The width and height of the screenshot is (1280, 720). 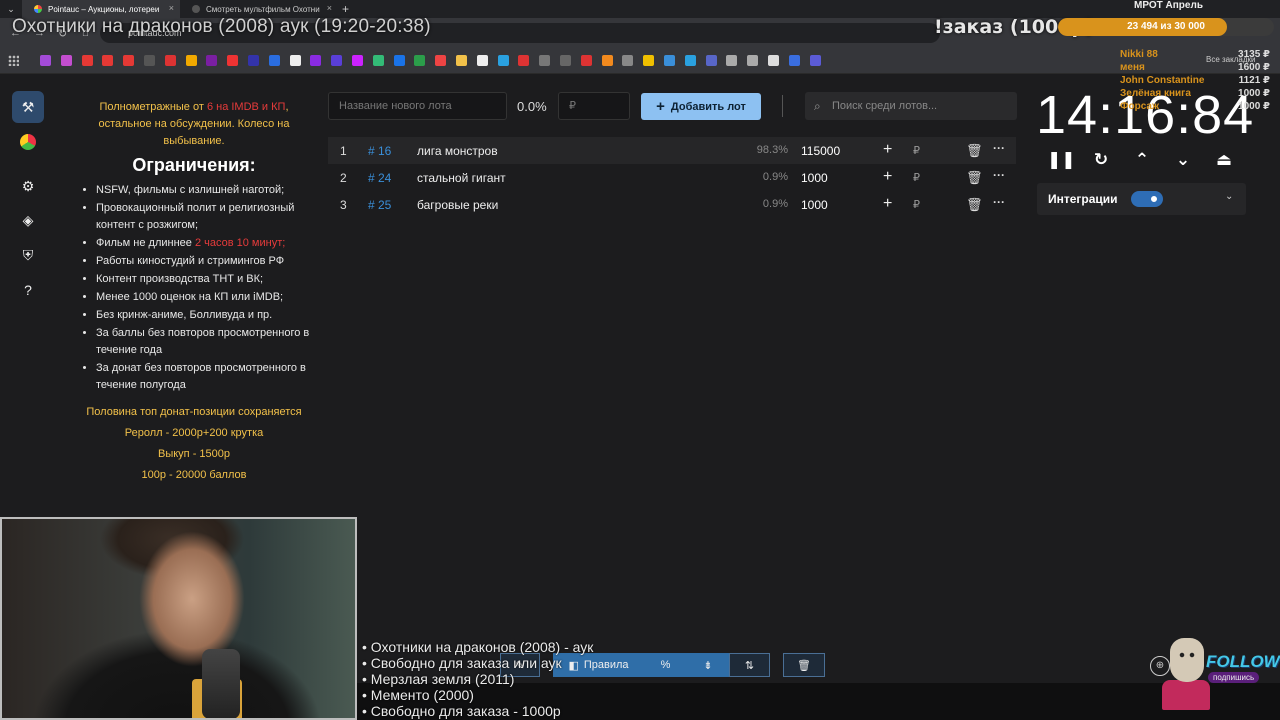 I want to click on lot-index: 2, so click(x=343, y=178).